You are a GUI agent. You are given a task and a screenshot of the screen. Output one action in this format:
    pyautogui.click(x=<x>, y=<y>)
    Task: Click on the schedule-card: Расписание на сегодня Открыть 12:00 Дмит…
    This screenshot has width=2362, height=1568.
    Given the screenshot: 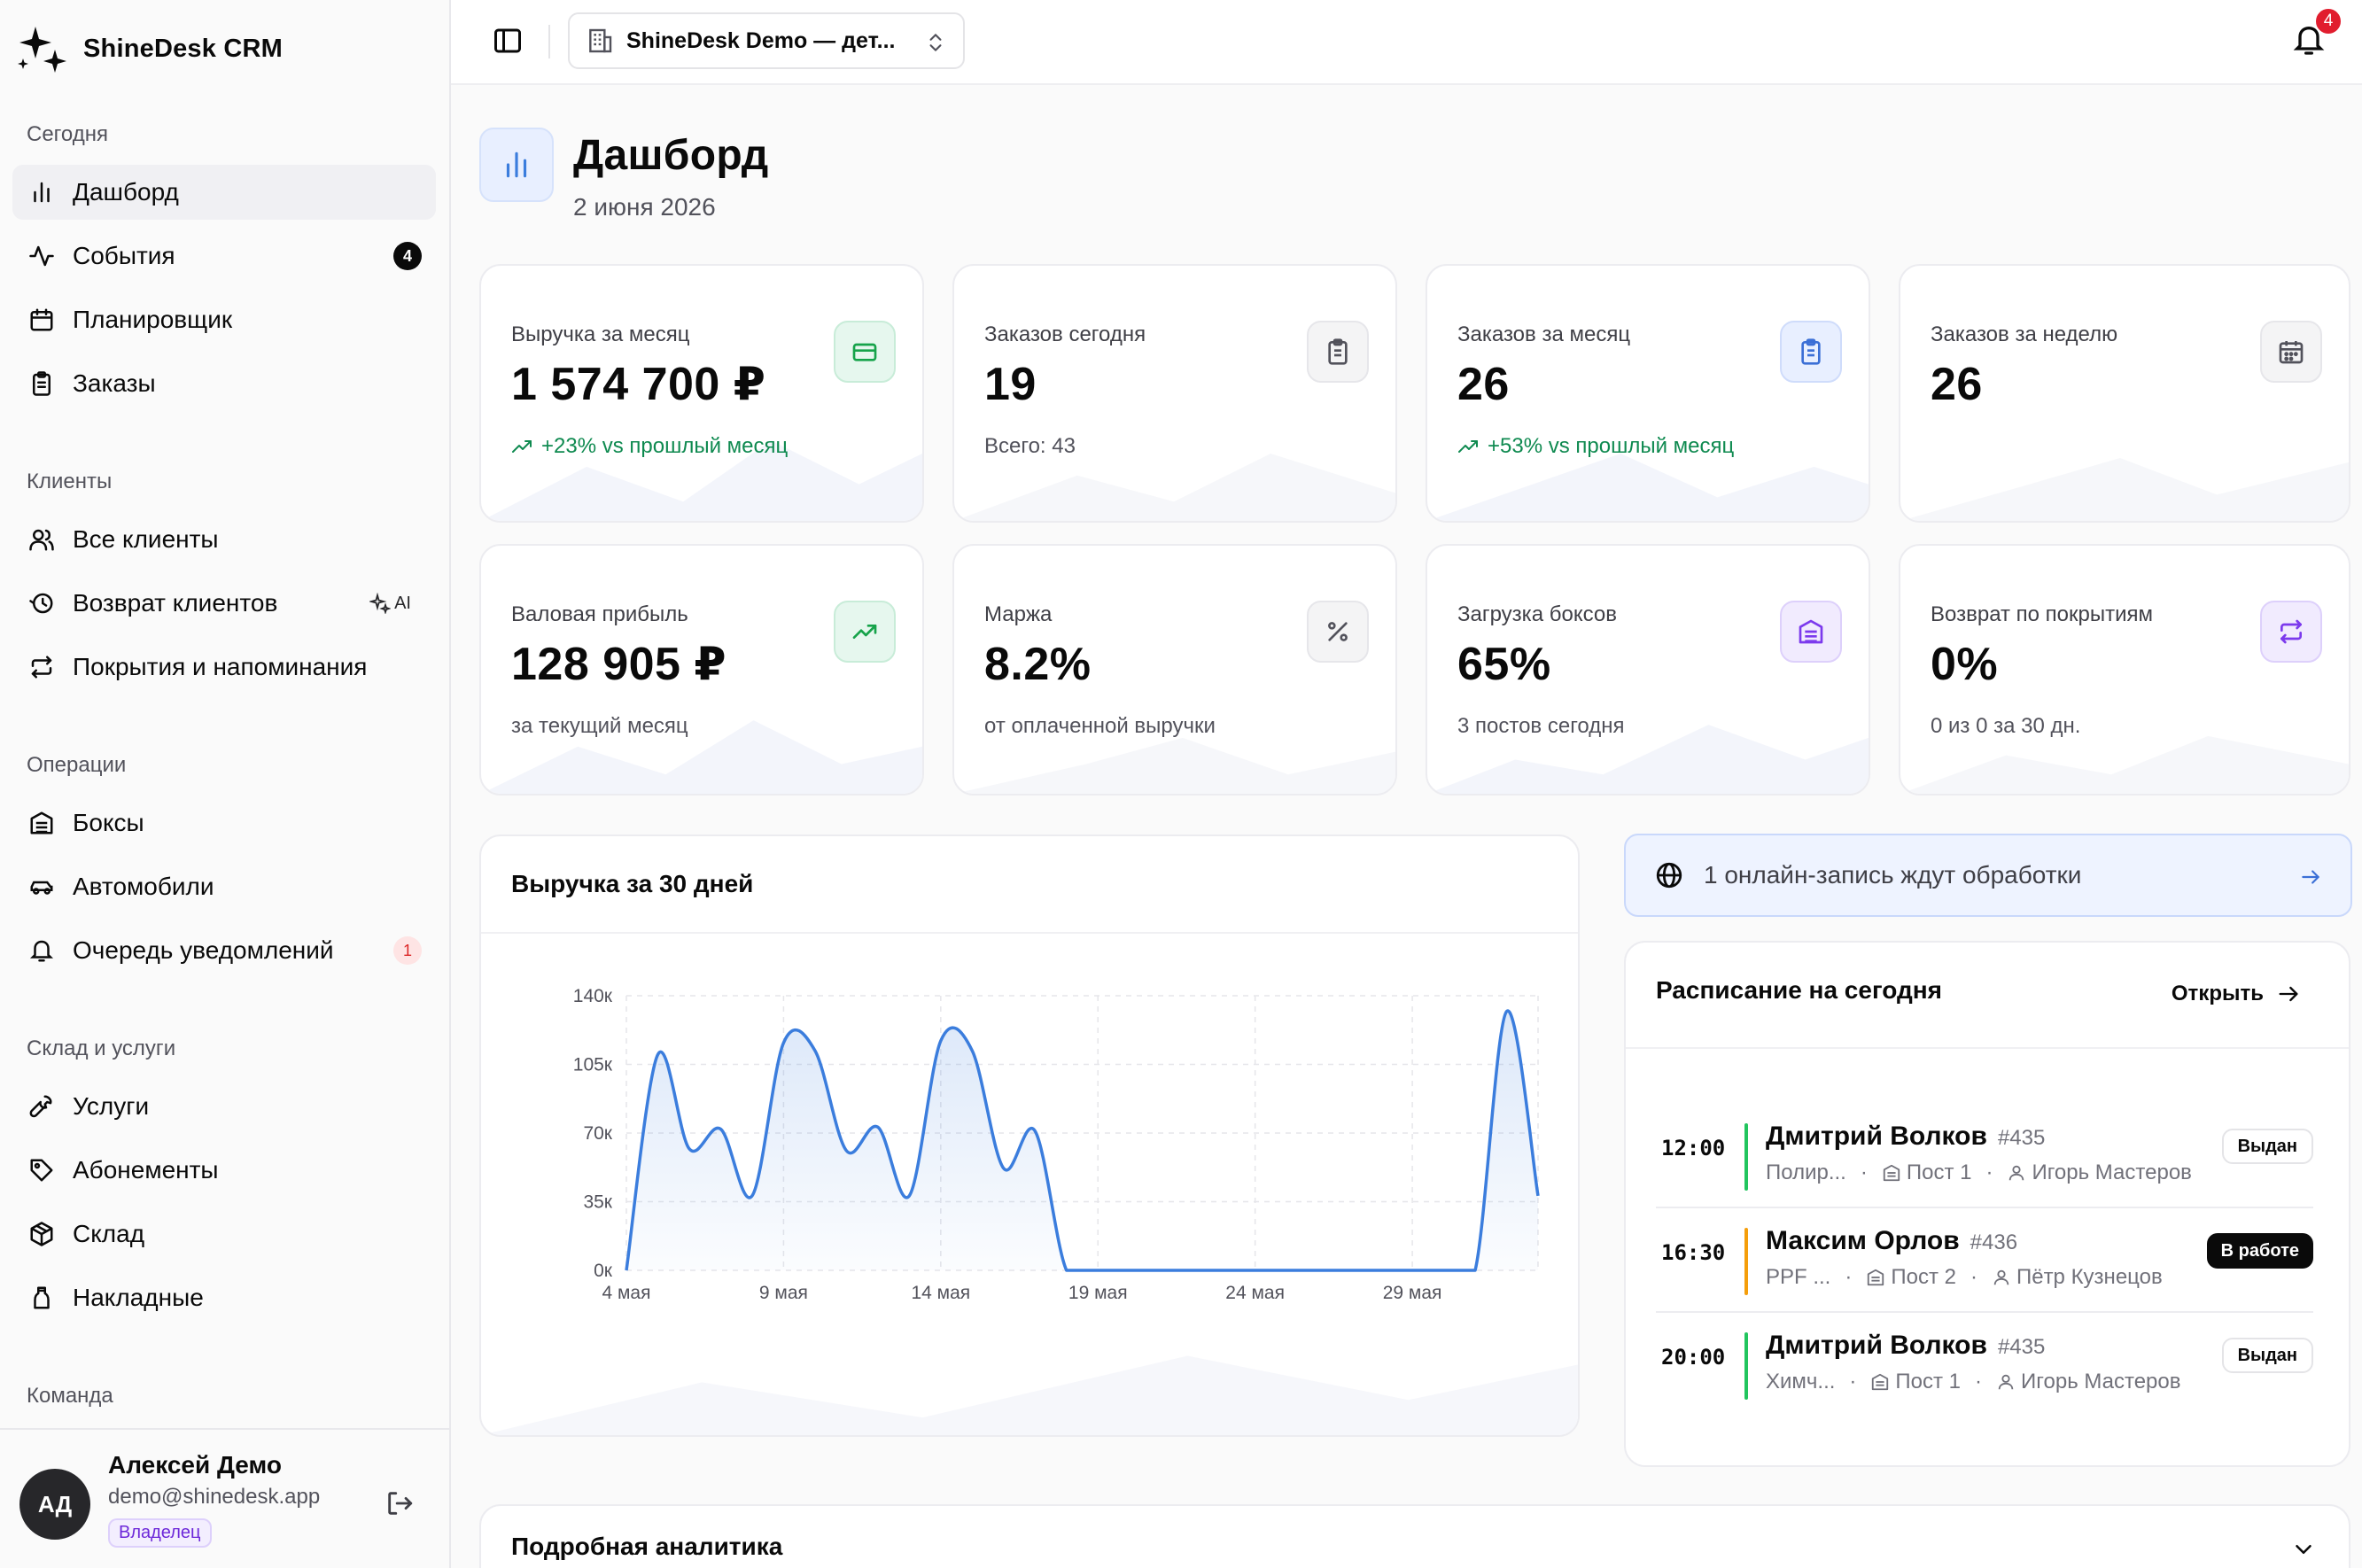 What is the action you would take?
    pyautogui.click(x=1987, y=1204)
    